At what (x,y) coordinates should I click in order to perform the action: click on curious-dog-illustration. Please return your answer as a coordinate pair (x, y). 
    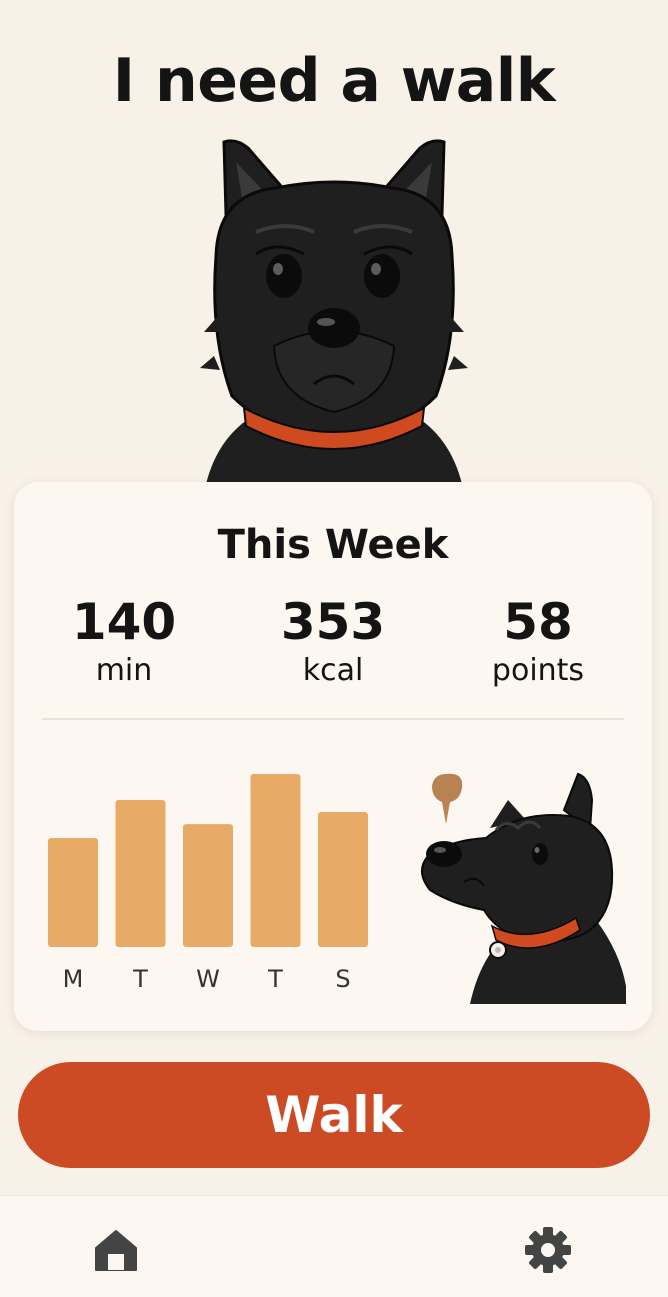
    Looking at the image, I should click on (523, 888).